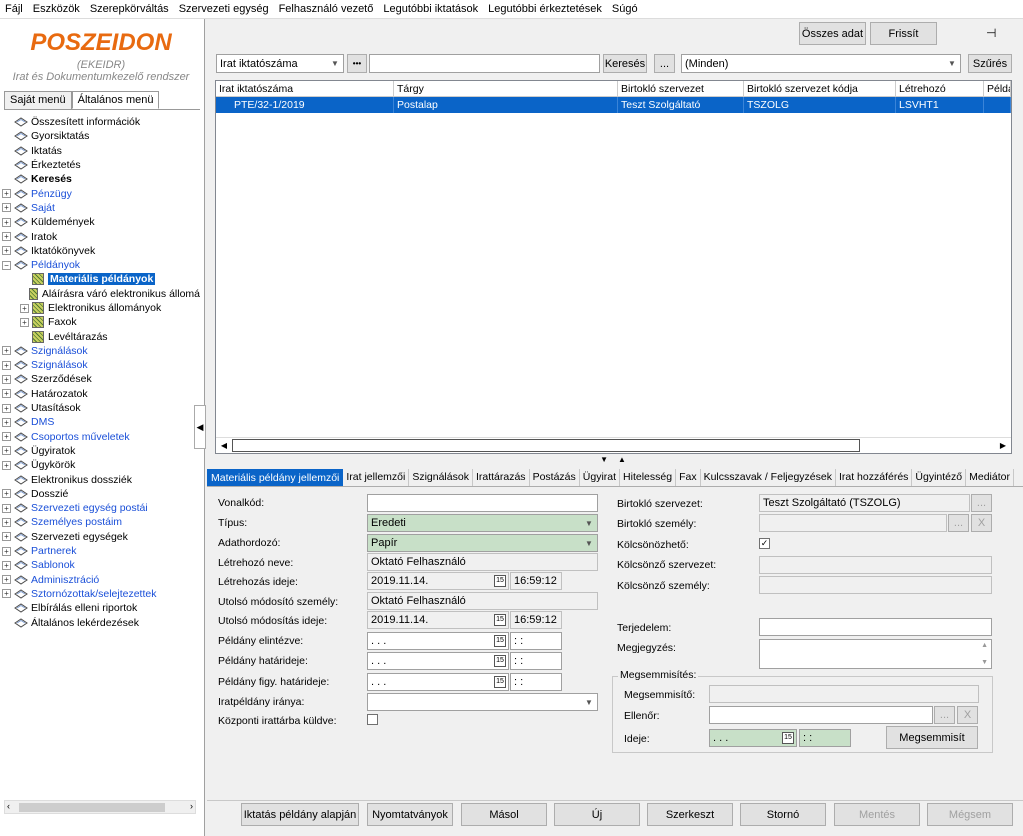 The image size is (1023, 836). I want to click on menu-item-7: Súgó, so click(625, 9).